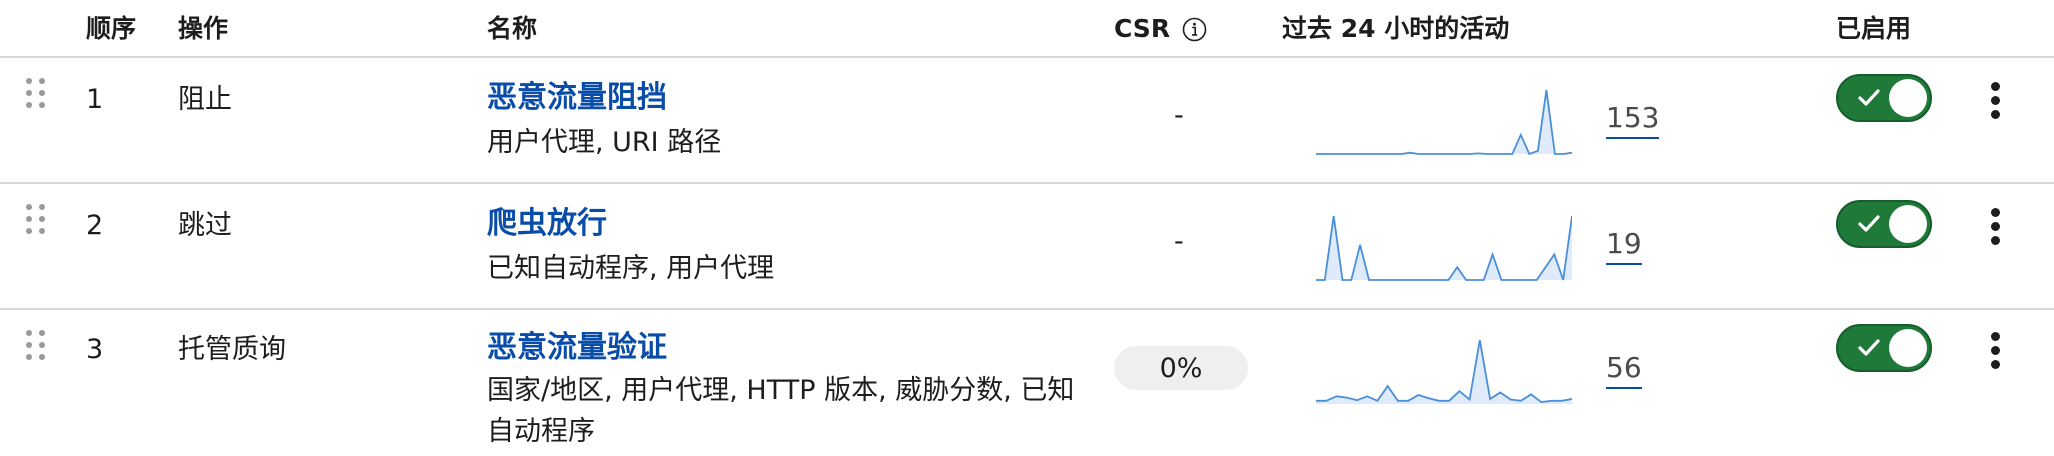  Describe the element at coordinates (1624, 369) in the screenshot. I see `activity-count-link: 56` at that location.